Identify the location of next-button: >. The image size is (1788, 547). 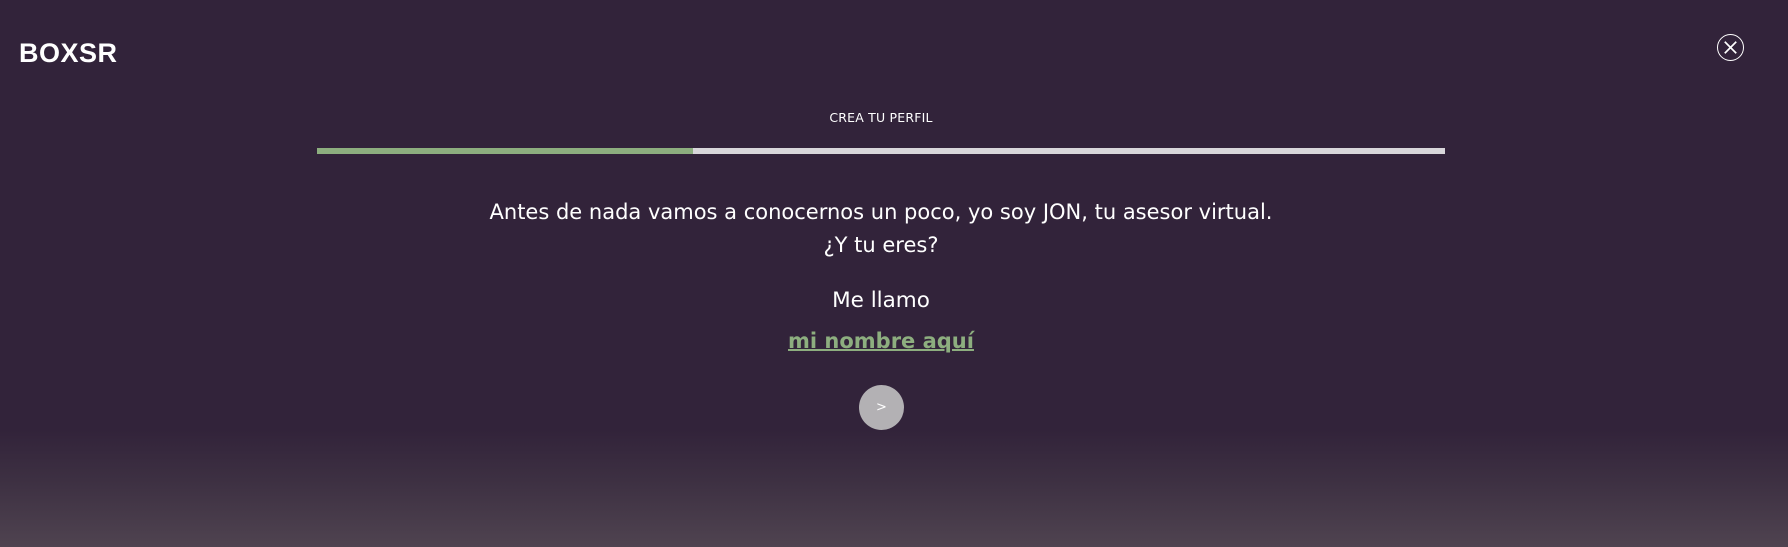
(881, 407).